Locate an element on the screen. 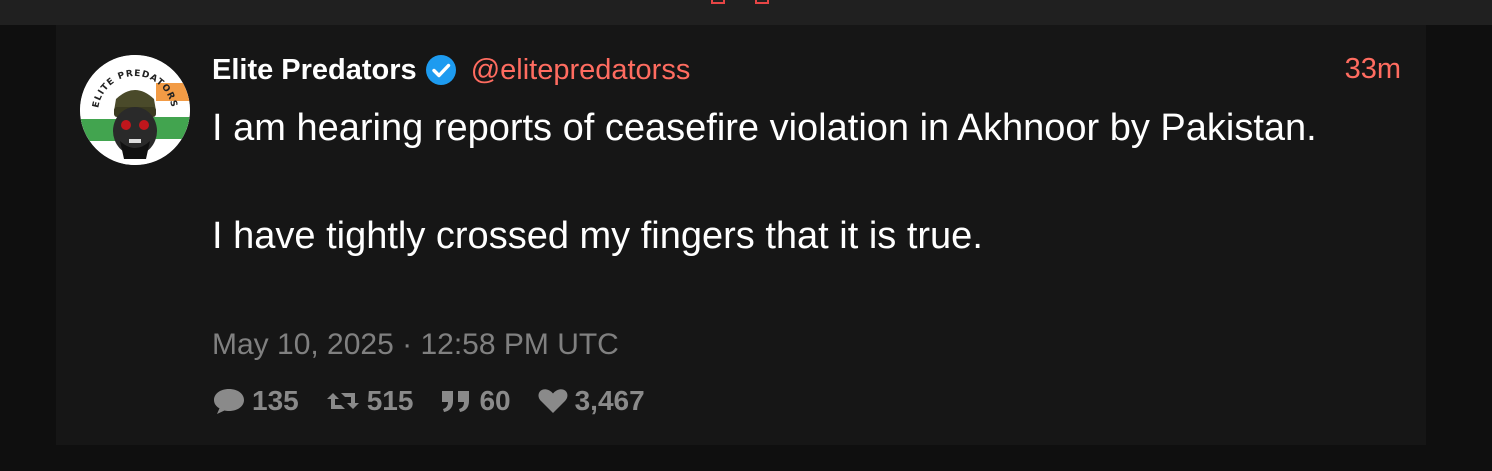 The width and height of the screenshot is (1492, 471). comment-count: 135 is located at coordinates (275, 400).